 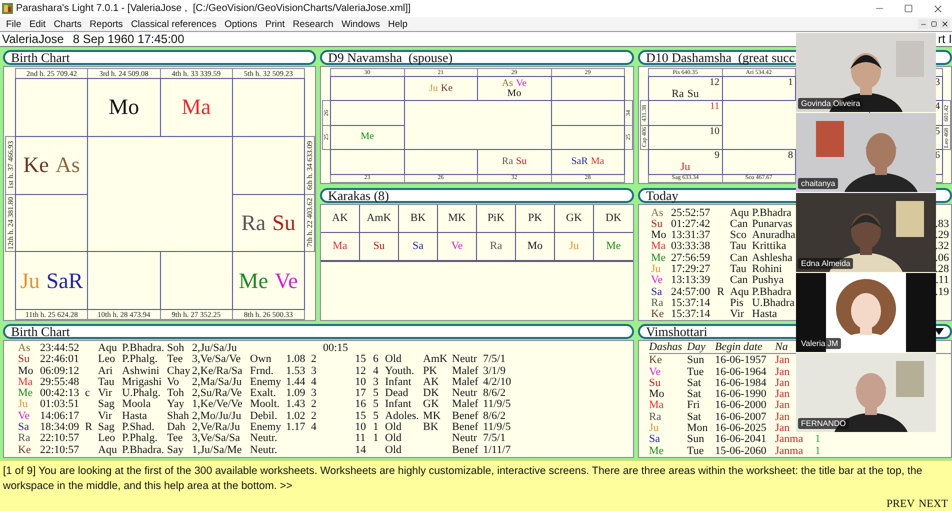 I want to click on karaka-cell-text: PK, so click(x=430, y=371).